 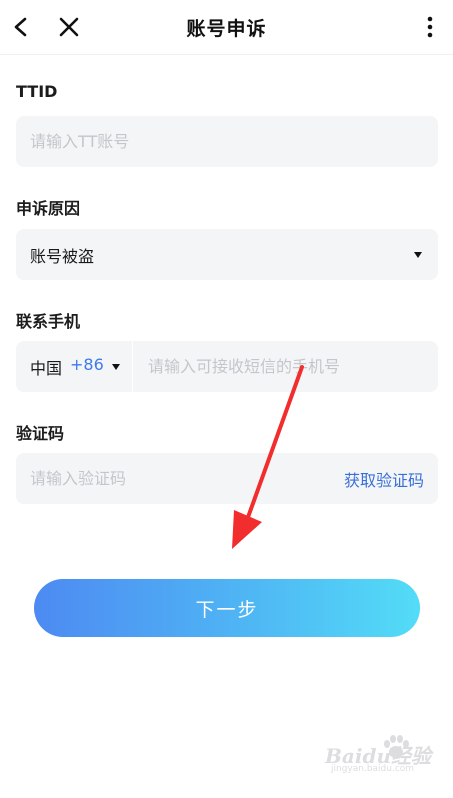 I want to click on more-options-button, so click(x=430, y=27).